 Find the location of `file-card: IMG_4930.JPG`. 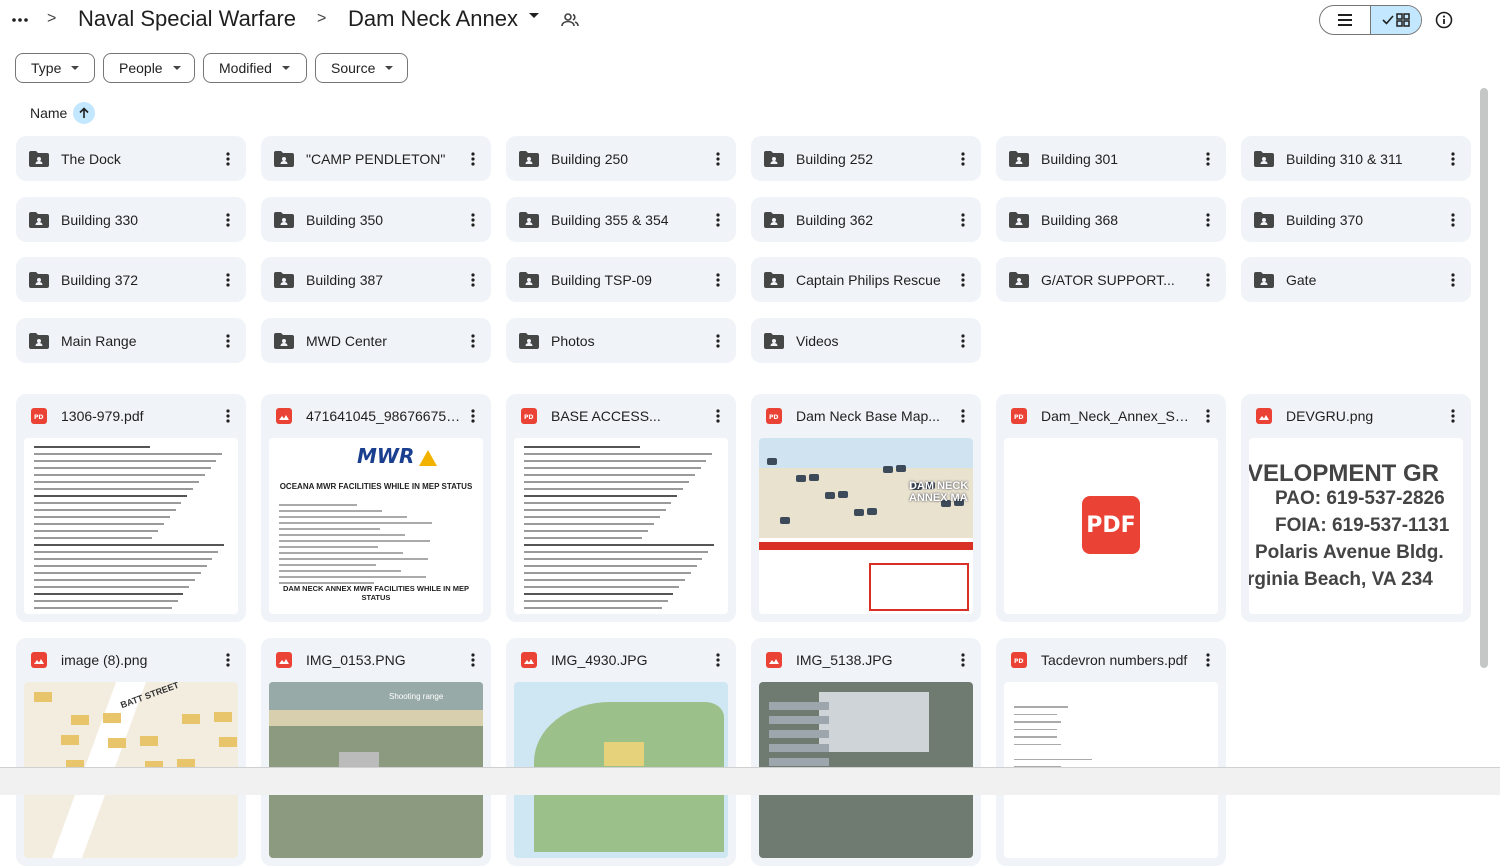

file-card: IMG_4930.JPG is located at coordinates (621, 752).